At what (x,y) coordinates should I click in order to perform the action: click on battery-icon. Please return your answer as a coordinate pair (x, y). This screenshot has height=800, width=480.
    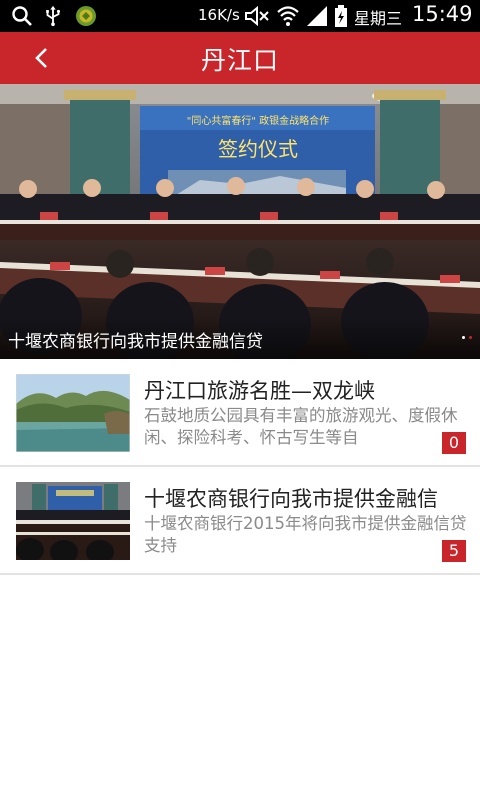
    Looking at the image, I should click on (341, 16).